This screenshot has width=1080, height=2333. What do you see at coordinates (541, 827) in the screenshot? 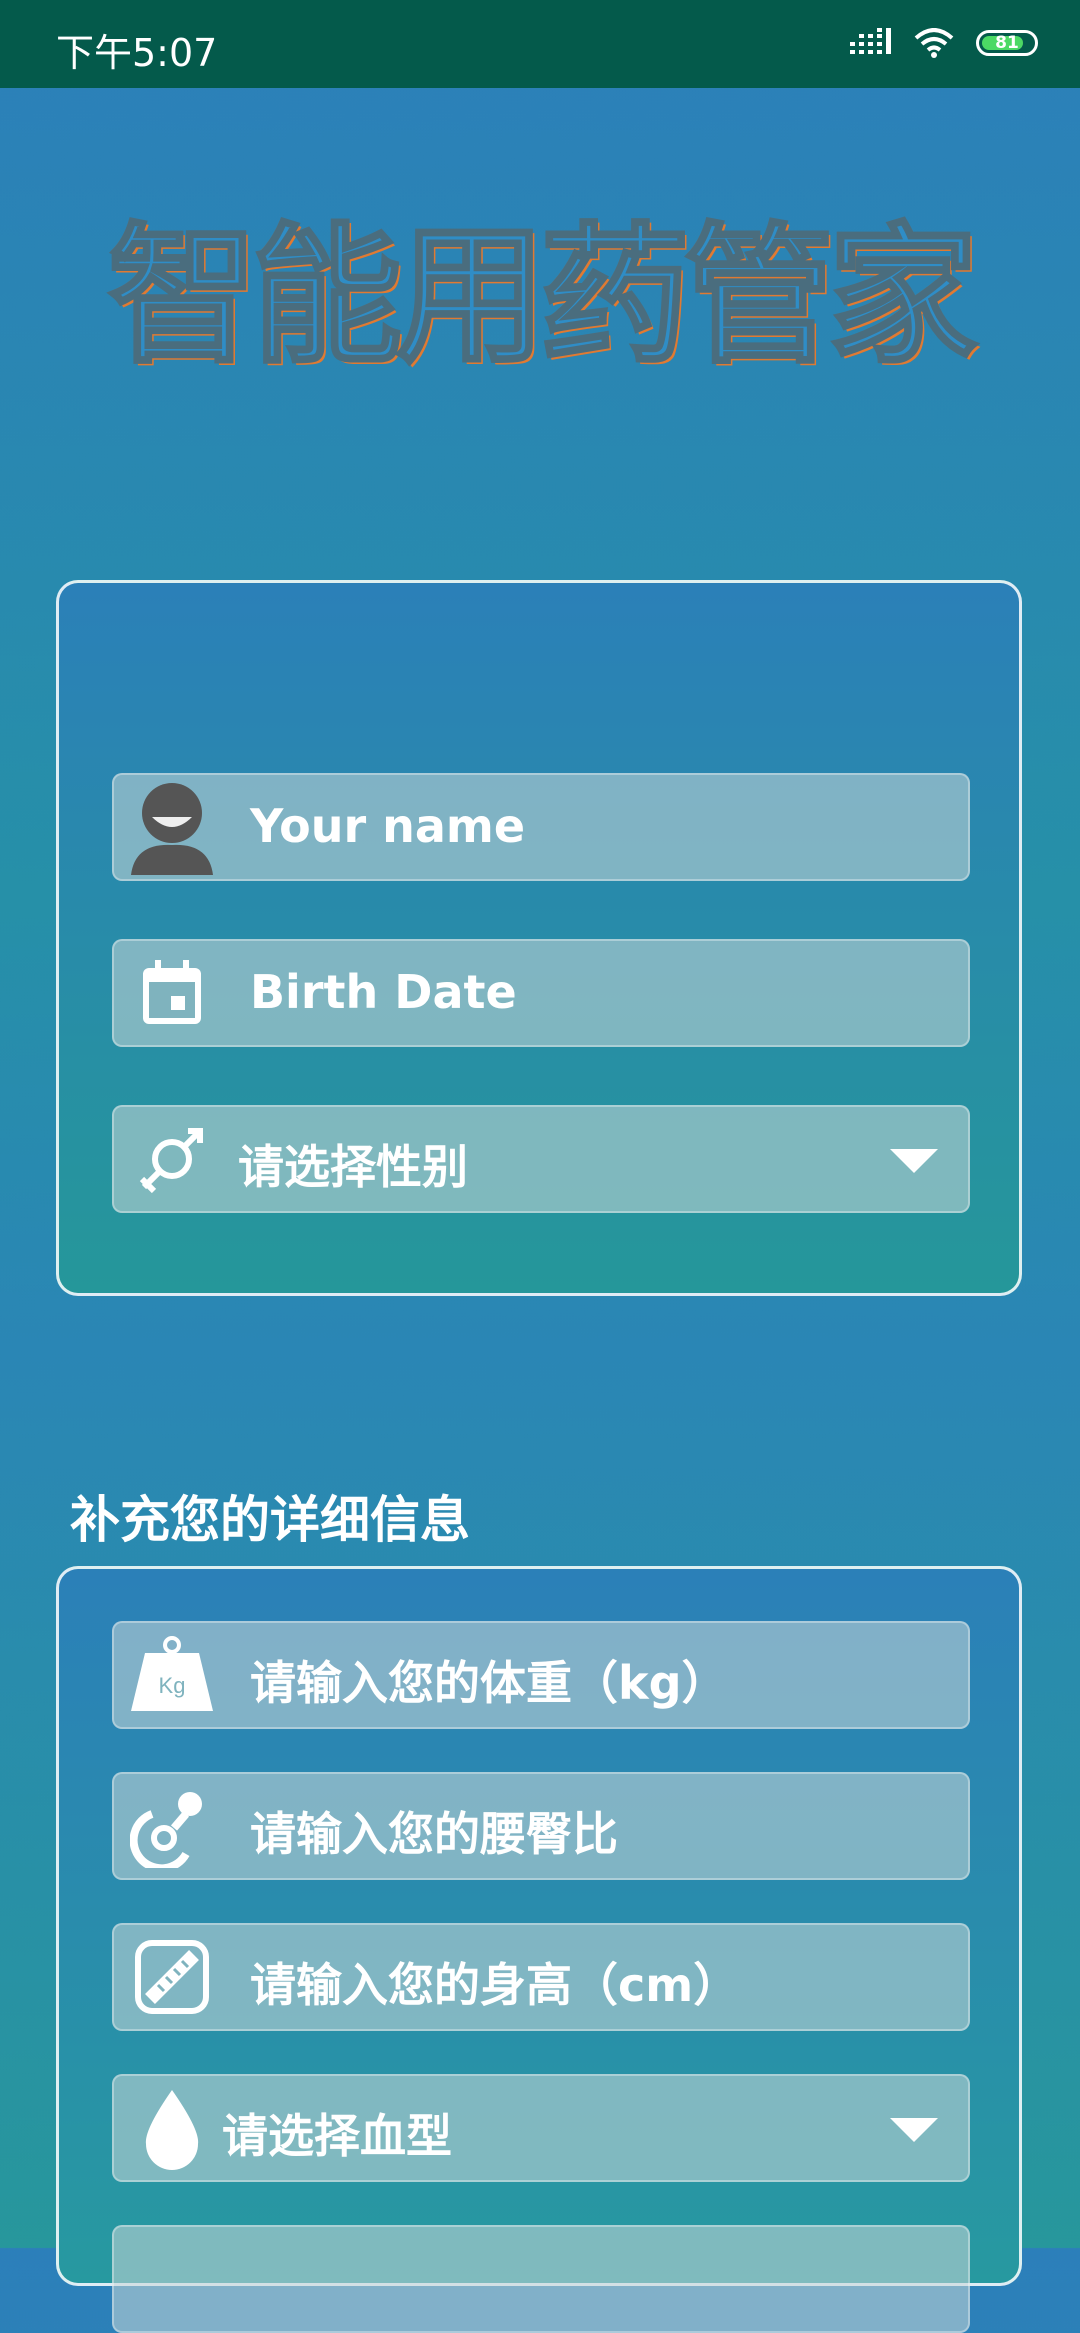
I see `name-field: Your name` at bounding box center [541, 827].